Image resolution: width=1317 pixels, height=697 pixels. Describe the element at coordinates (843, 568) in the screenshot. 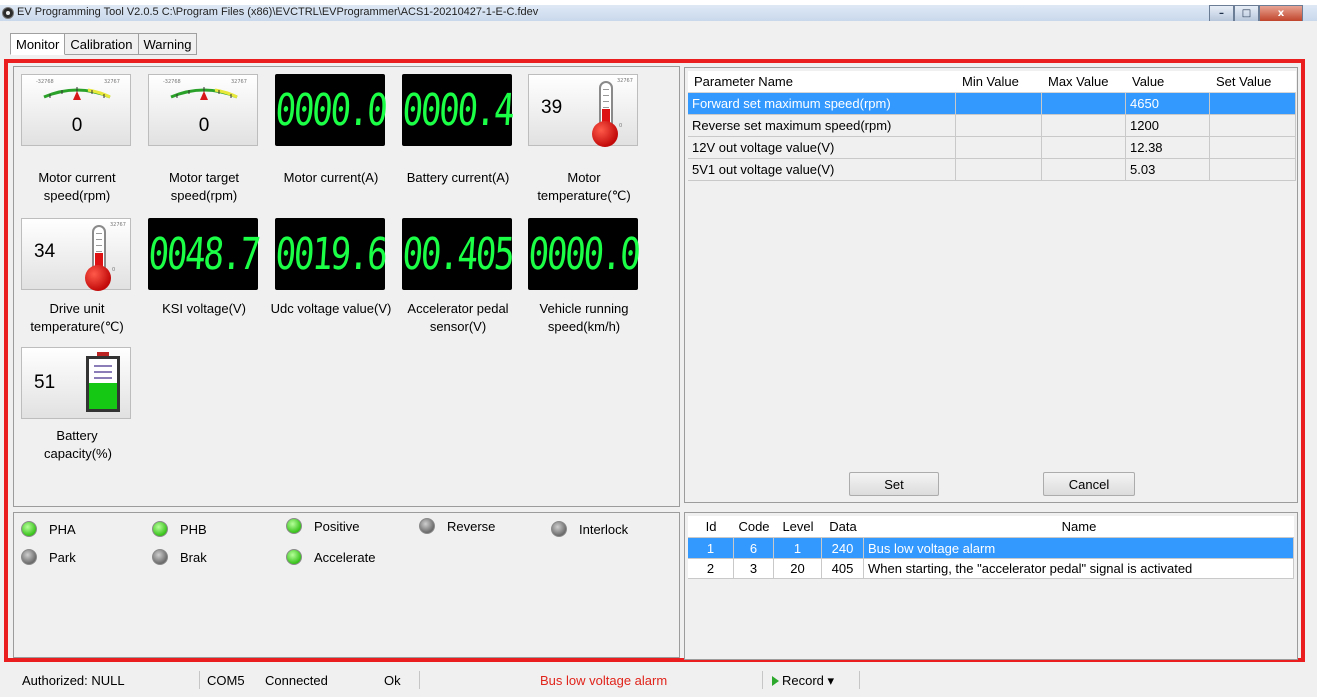

I see `warn-data: 405` at that location.